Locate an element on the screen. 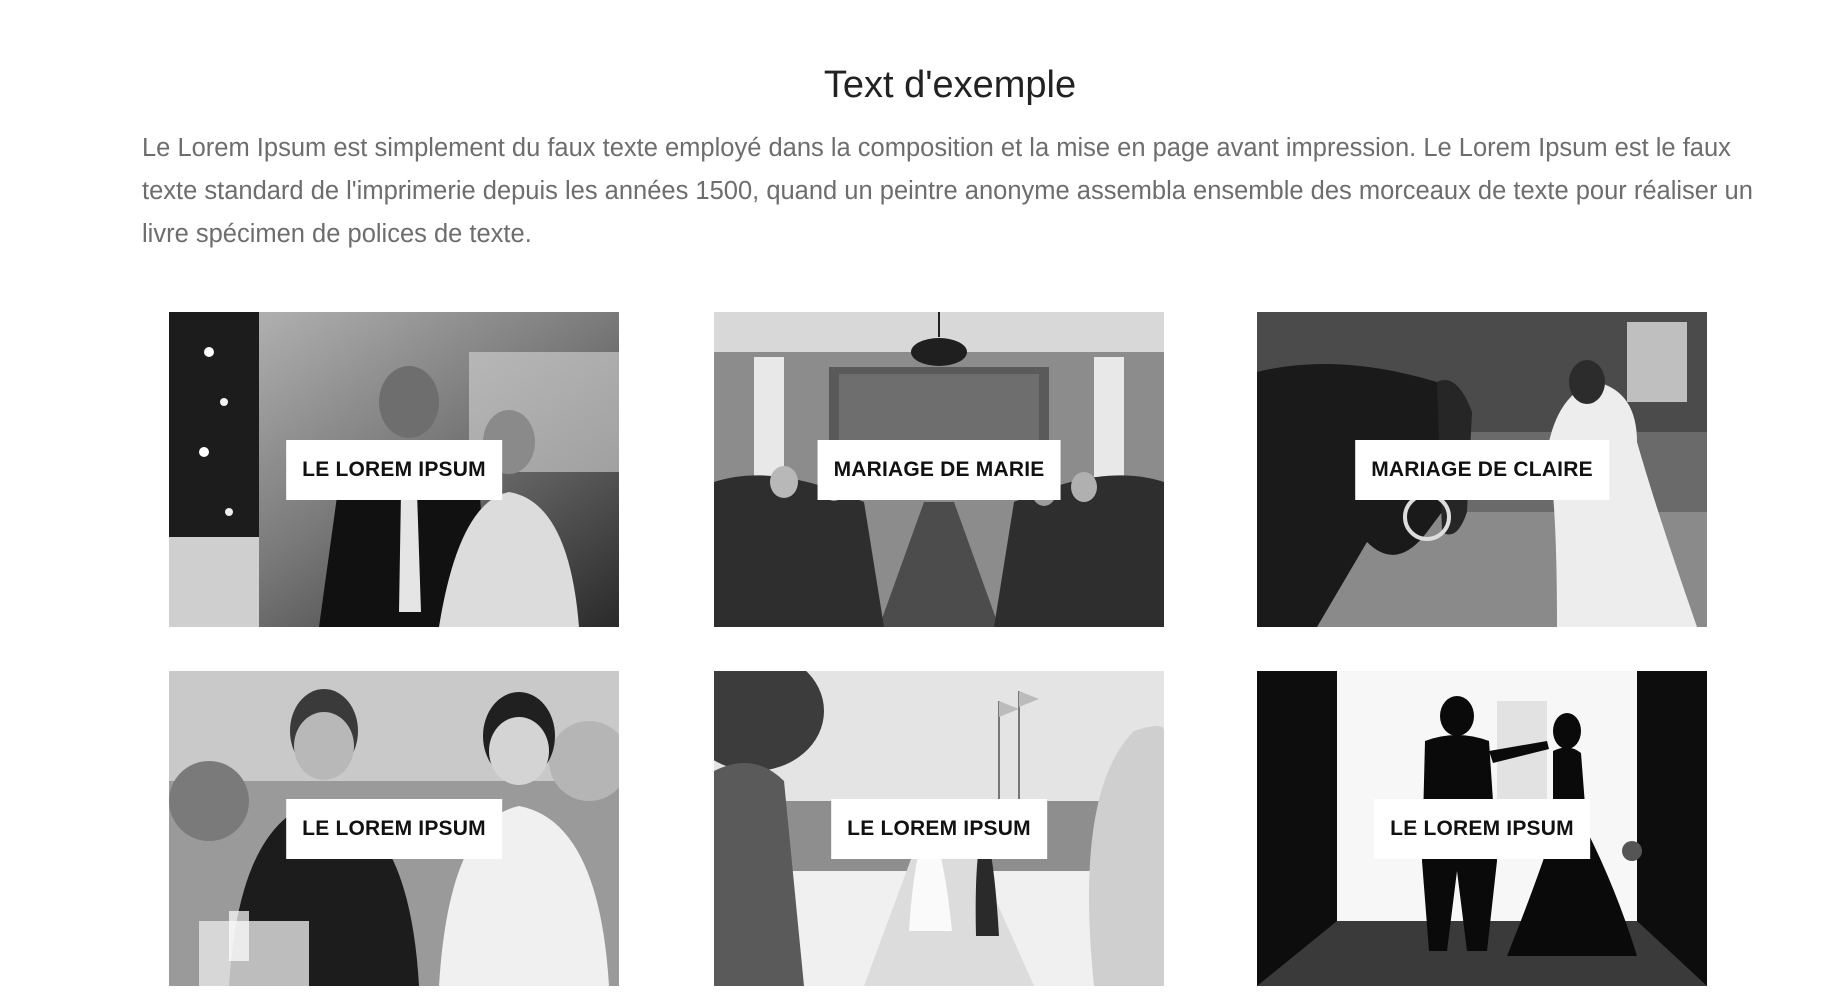  gallery-item-label: MARIAGE DE CLAIRE is located at coordinates (1482, 469).